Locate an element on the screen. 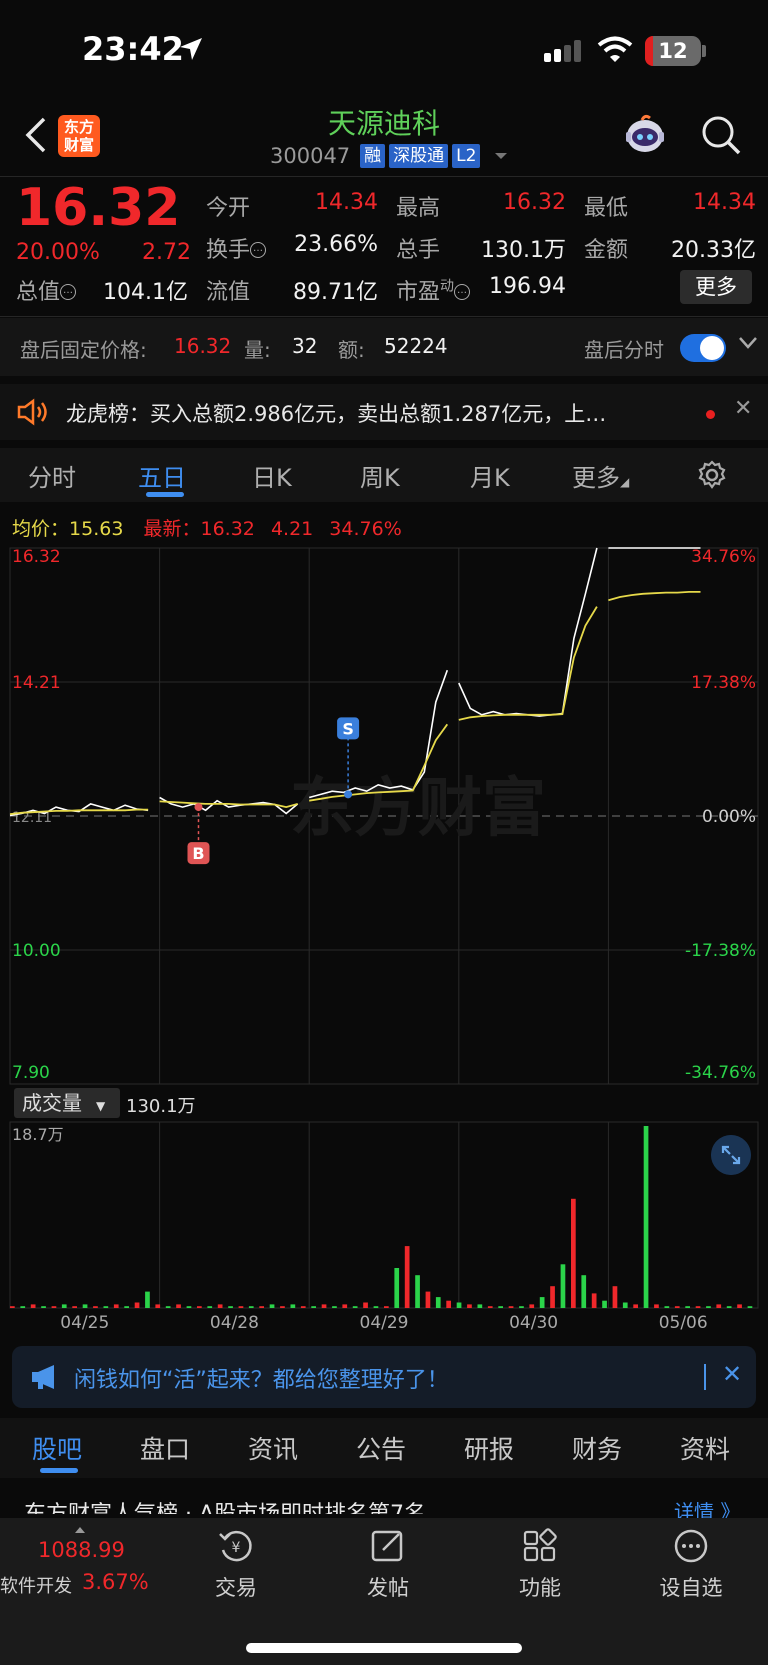  battery-tip is located at coordinates (704, 51).